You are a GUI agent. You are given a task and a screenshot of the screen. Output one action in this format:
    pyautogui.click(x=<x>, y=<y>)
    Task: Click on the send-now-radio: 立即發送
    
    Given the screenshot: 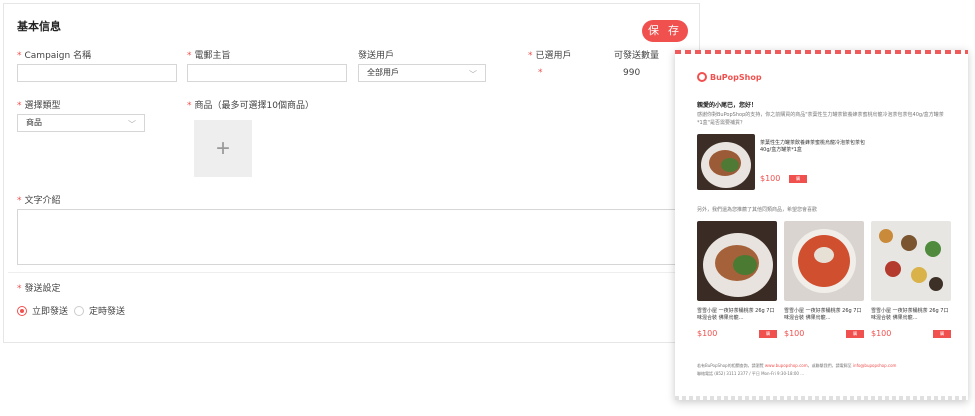 What is the action you would take?
    pyautogui.click(x=42, y=310)
    